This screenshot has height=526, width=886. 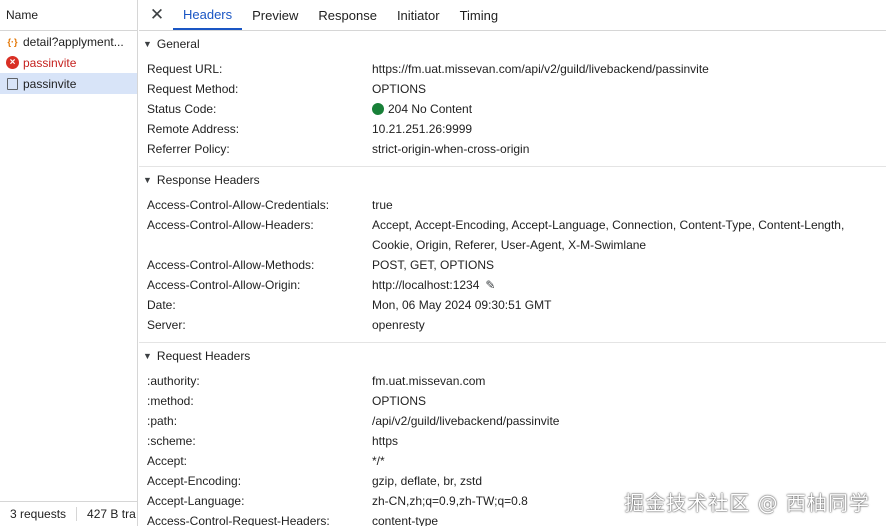 I want to click on tab-response: Response, so click(x=347, y=15).